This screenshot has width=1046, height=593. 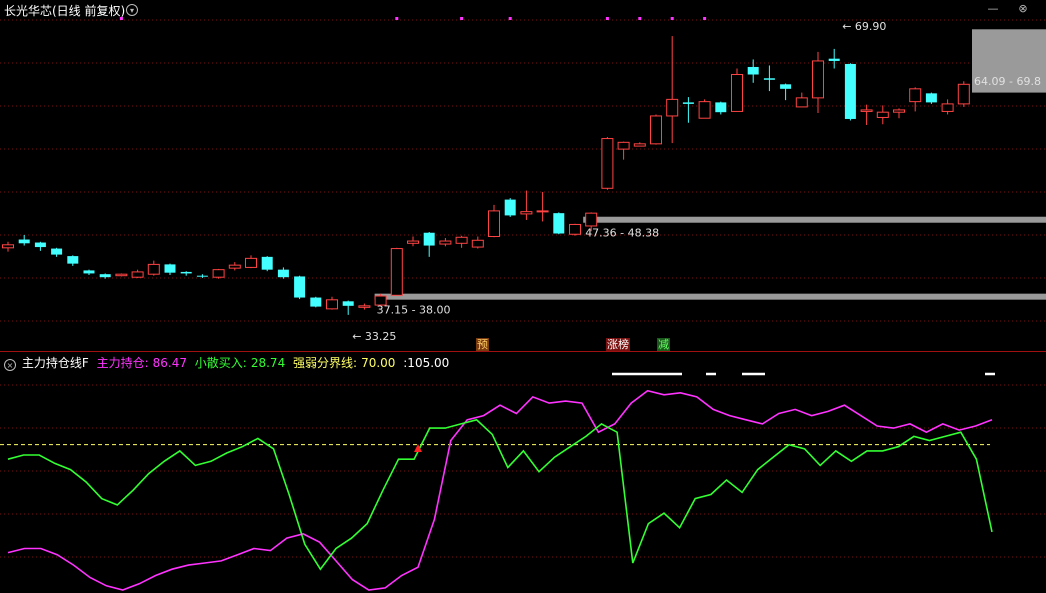 I want to click on main-force-label: 主力持仓:, so click(x=122, y=363).